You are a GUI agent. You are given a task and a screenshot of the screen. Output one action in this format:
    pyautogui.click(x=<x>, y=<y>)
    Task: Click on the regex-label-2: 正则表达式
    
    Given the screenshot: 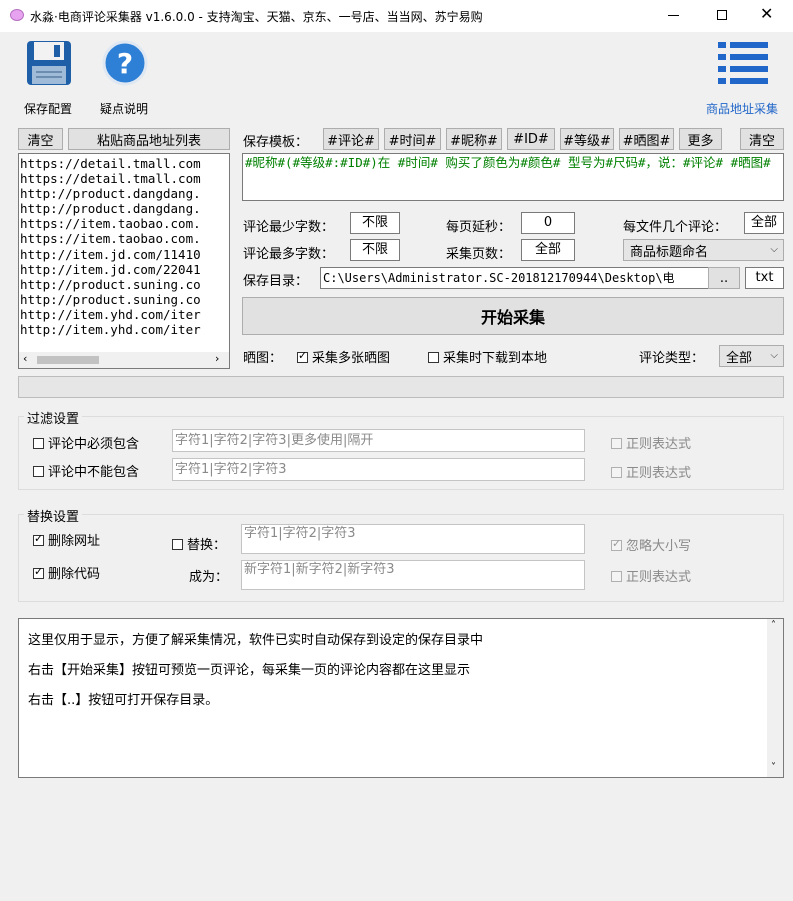 What is the action you would take?
    pyautogui.click(x=659, y=473)
    